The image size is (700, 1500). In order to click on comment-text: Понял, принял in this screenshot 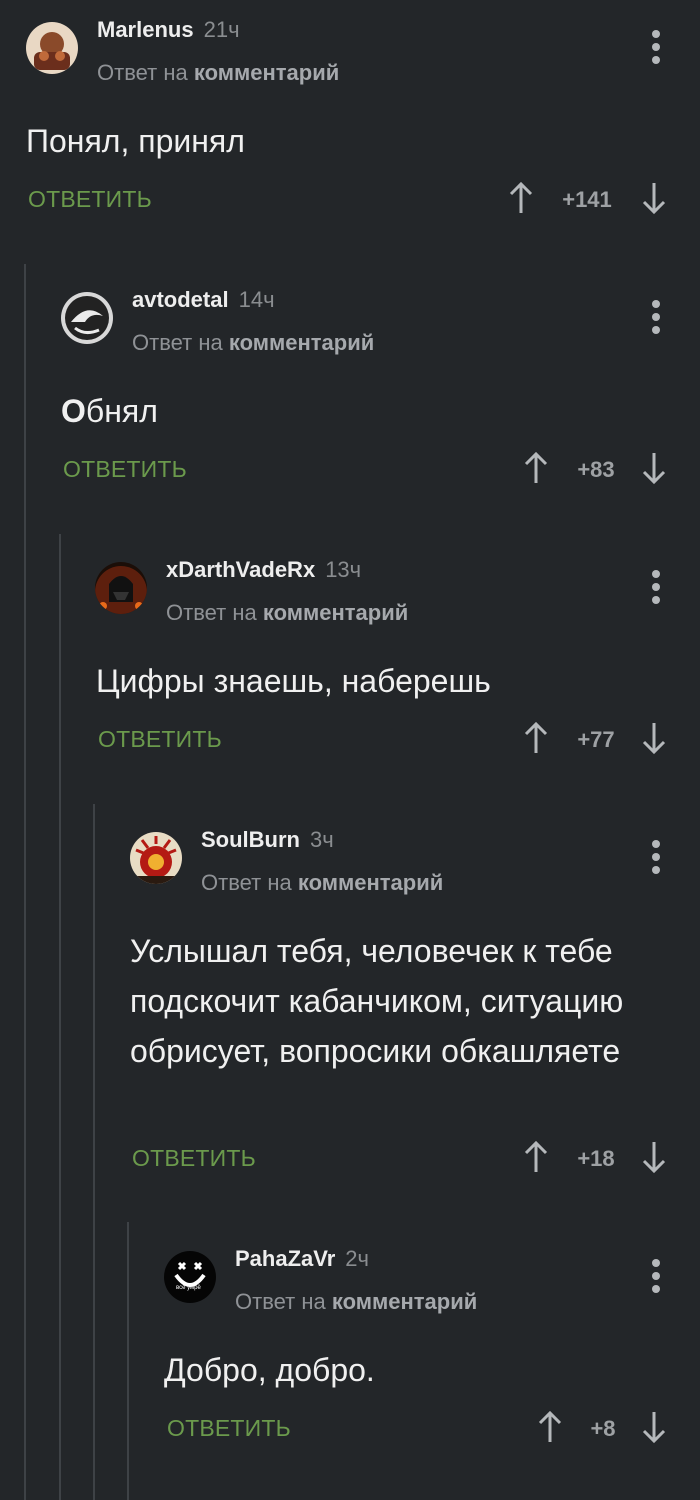, I will do `click(135, 141)`.